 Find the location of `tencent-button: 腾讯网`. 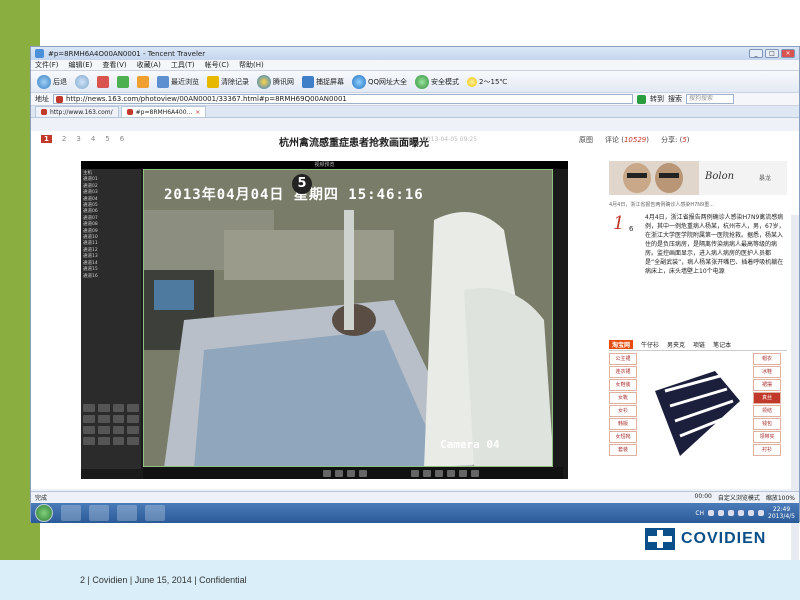

tencent-button: 腾讯网 is located at coordinates (275, 81).